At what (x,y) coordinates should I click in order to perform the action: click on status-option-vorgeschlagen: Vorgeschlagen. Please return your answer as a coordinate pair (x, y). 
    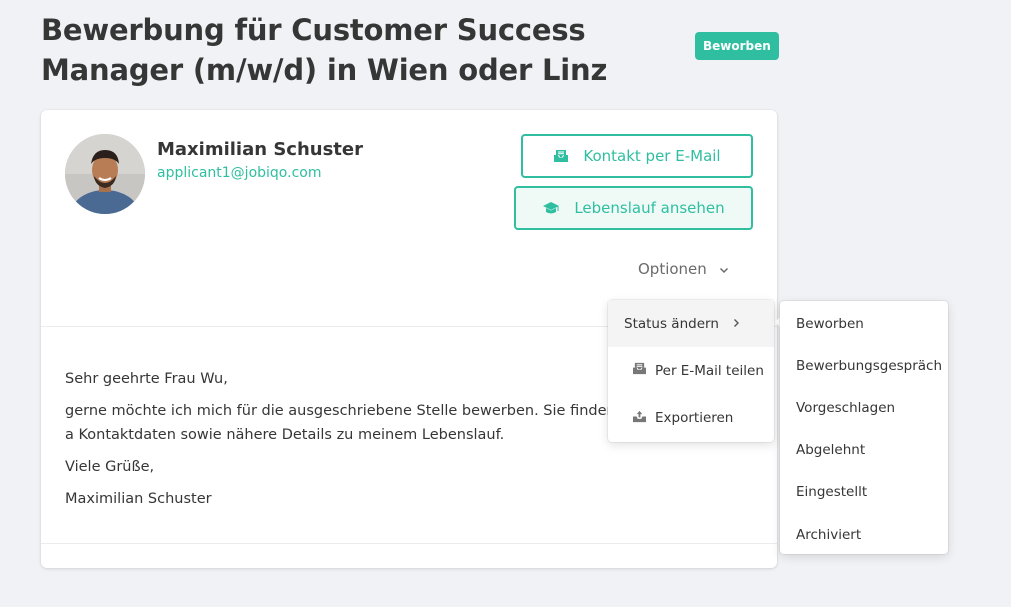
    Looking at the image, I should click on (845, 408).